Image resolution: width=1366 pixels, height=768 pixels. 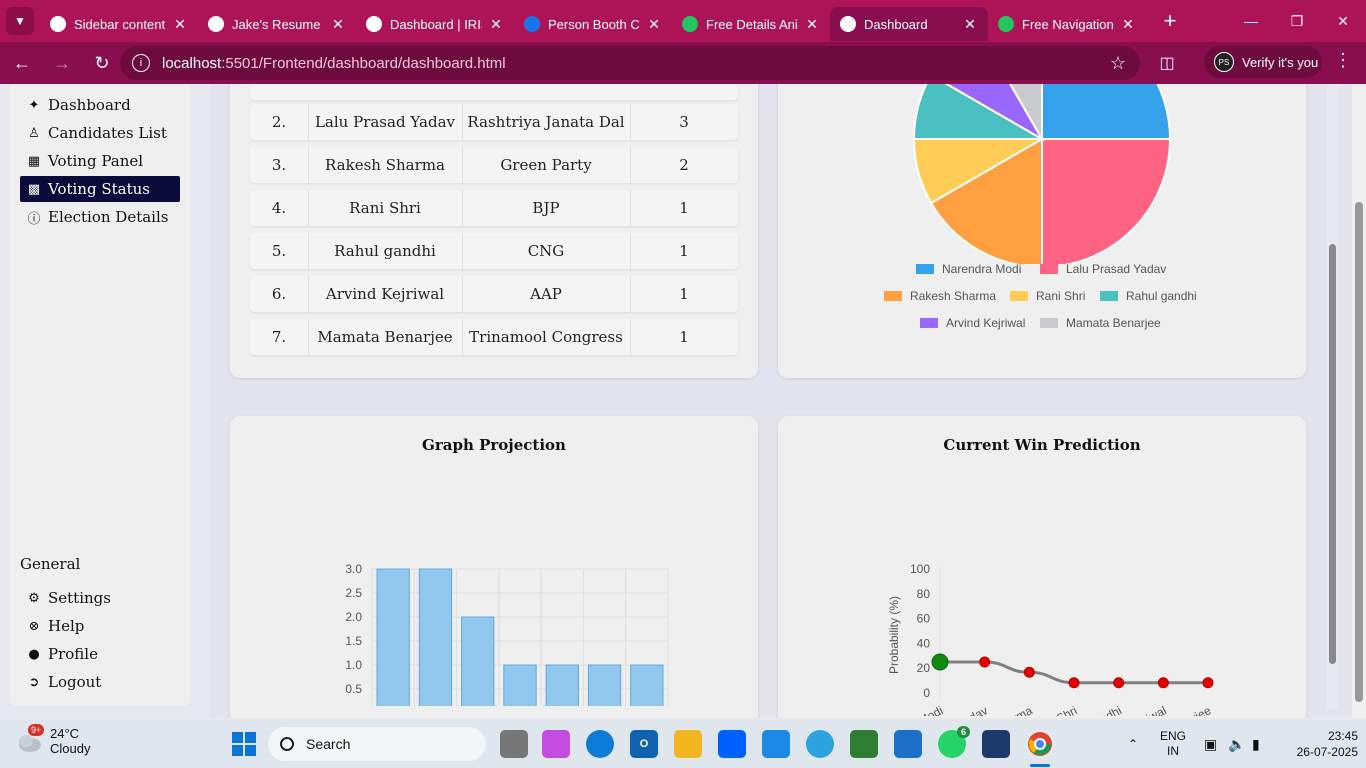 I want to click on pie-legend-item: Mamata Benarjee, so click(x=1100, y=323).